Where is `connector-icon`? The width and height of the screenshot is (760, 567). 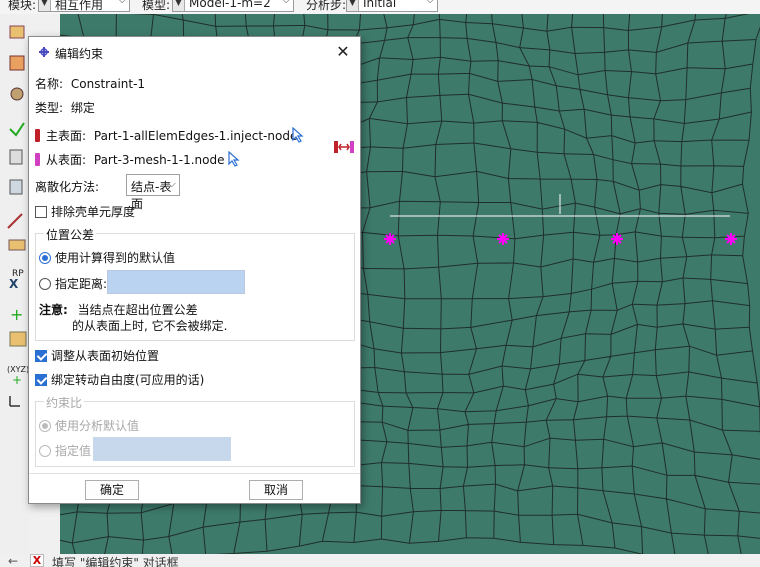
connector-icon is located at coordinates (16, 187).